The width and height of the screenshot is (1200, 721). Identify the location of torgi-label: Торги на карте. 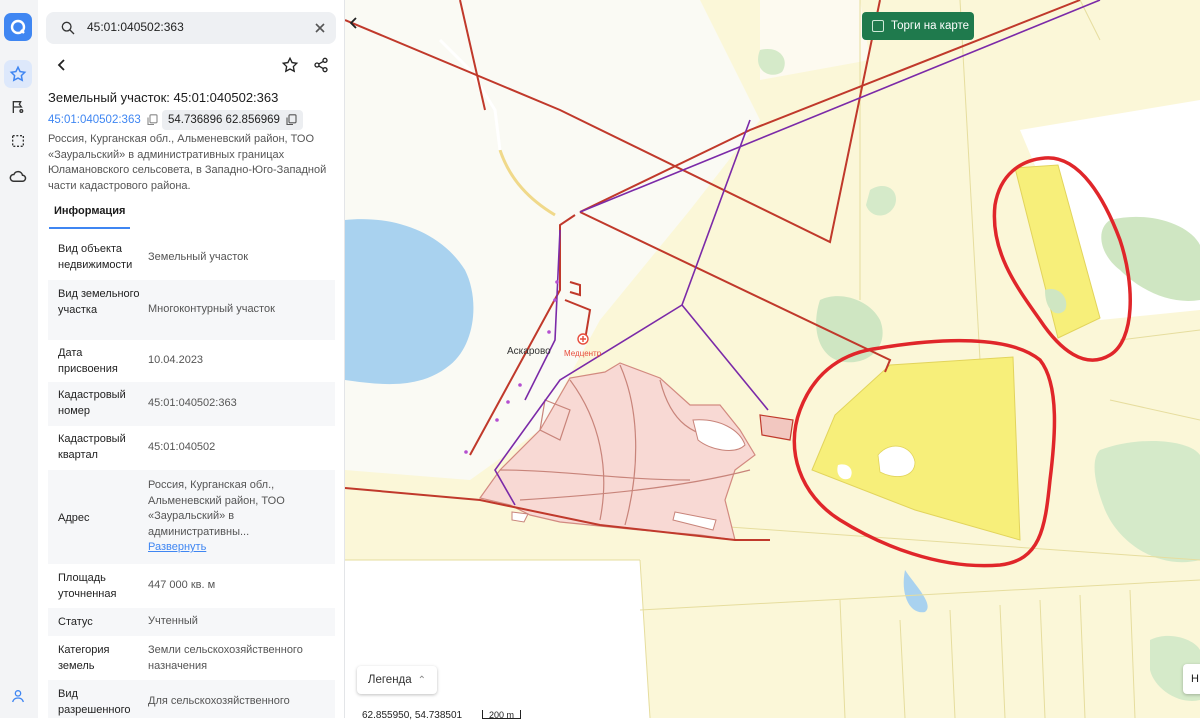
(930, 26).